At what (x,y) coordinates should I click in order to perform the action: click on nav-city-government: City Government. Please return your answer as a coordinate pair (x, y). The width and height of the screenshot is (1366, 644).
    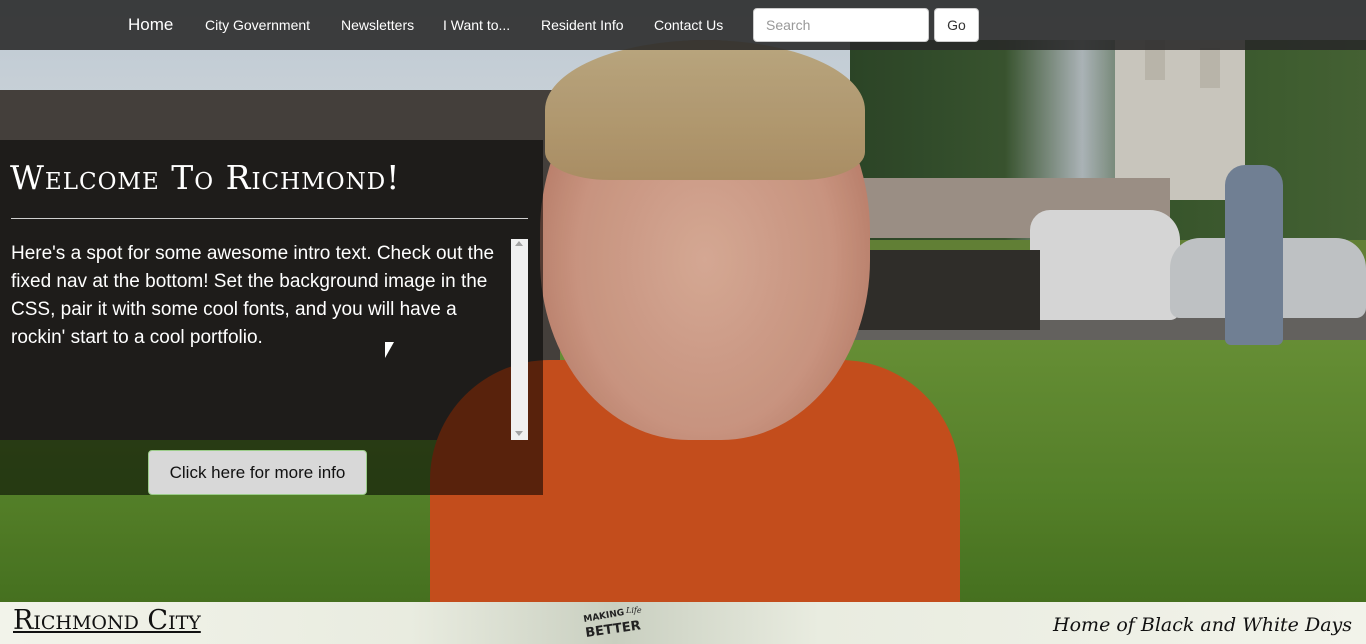
    Looking at the image, I should click on (257, 25).